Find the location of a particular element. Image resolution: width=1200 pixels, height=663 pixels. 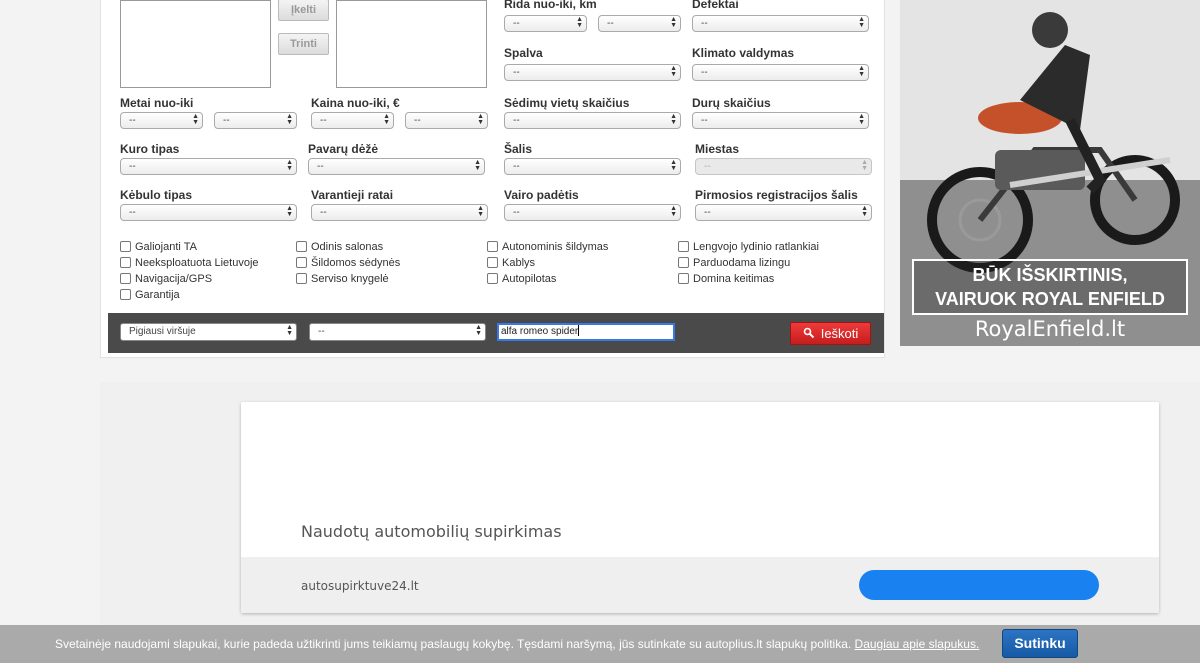

promo-card-button is located at coordinates (979, 585).